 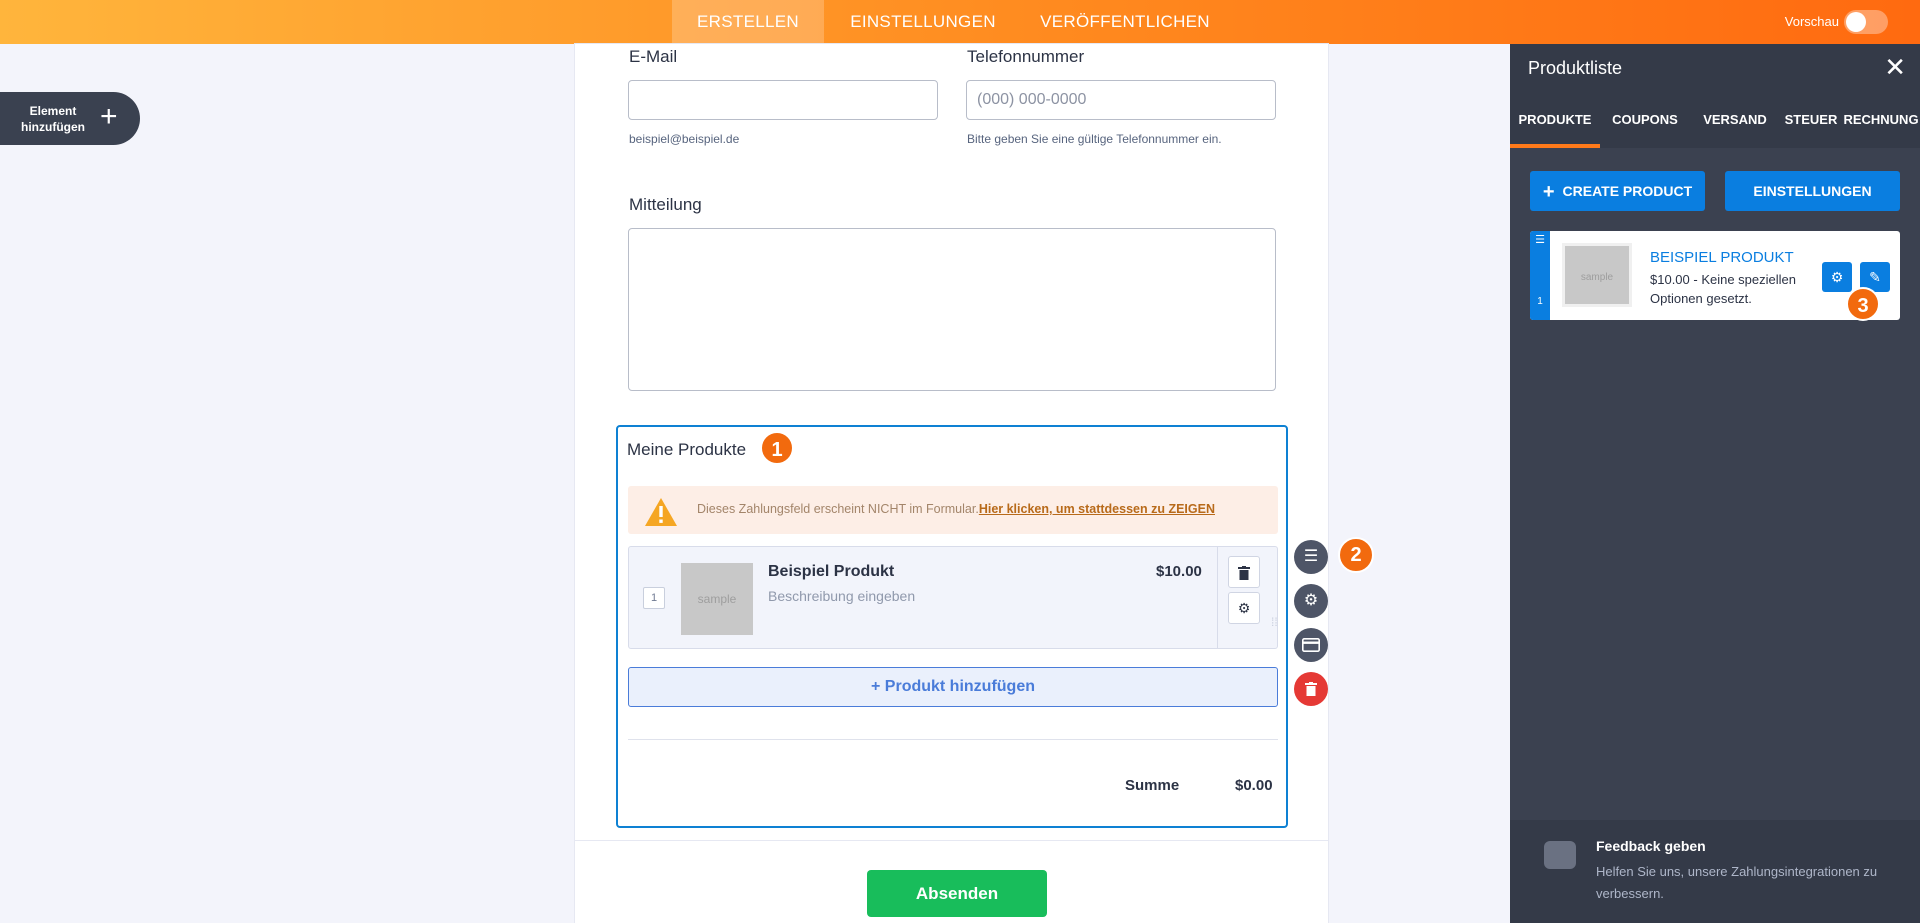 I want to click on product-image: sample, so click(x=717, y=599).